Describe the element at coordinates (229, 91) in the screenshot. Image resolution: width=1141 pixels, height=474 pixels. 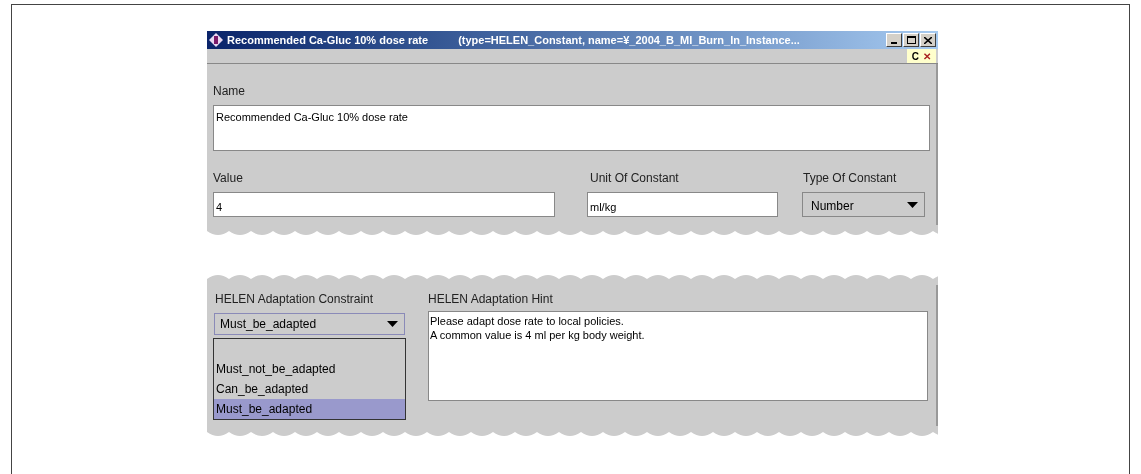
I see `field-label: Name` at that location.